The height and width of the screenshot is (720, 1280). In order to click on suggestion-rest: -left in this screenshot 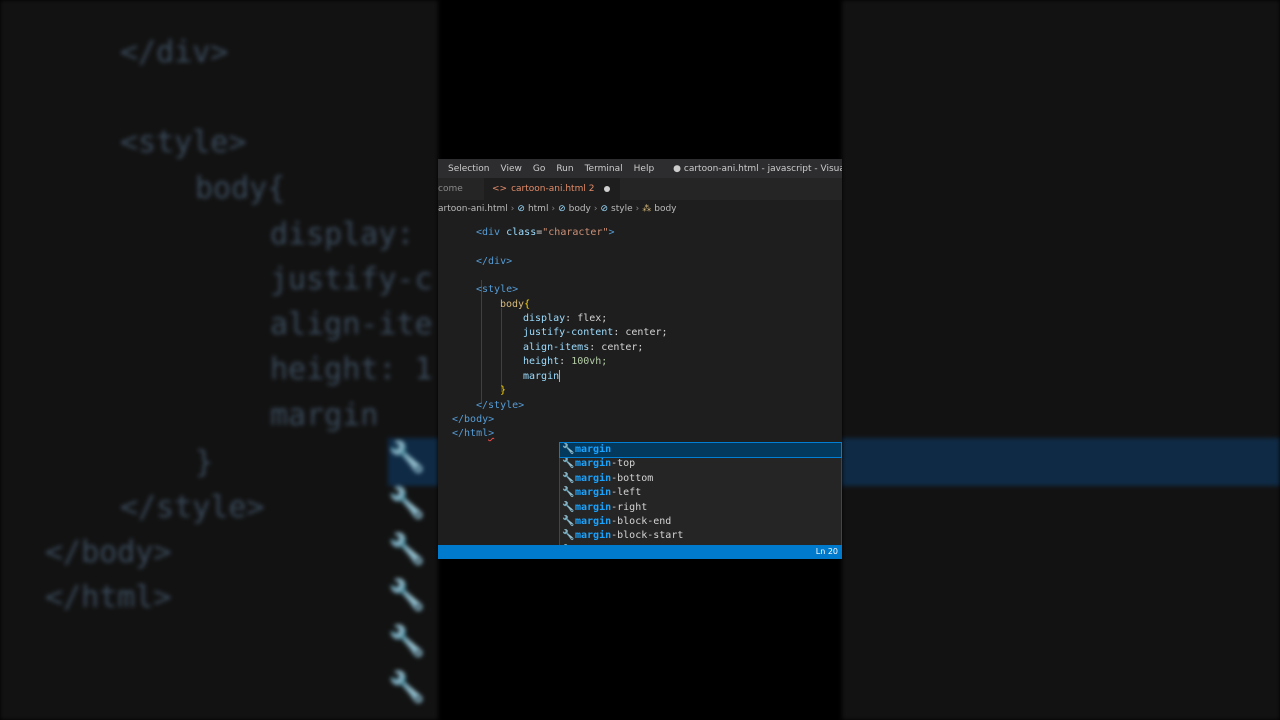, I will do `click(626, 493)`.